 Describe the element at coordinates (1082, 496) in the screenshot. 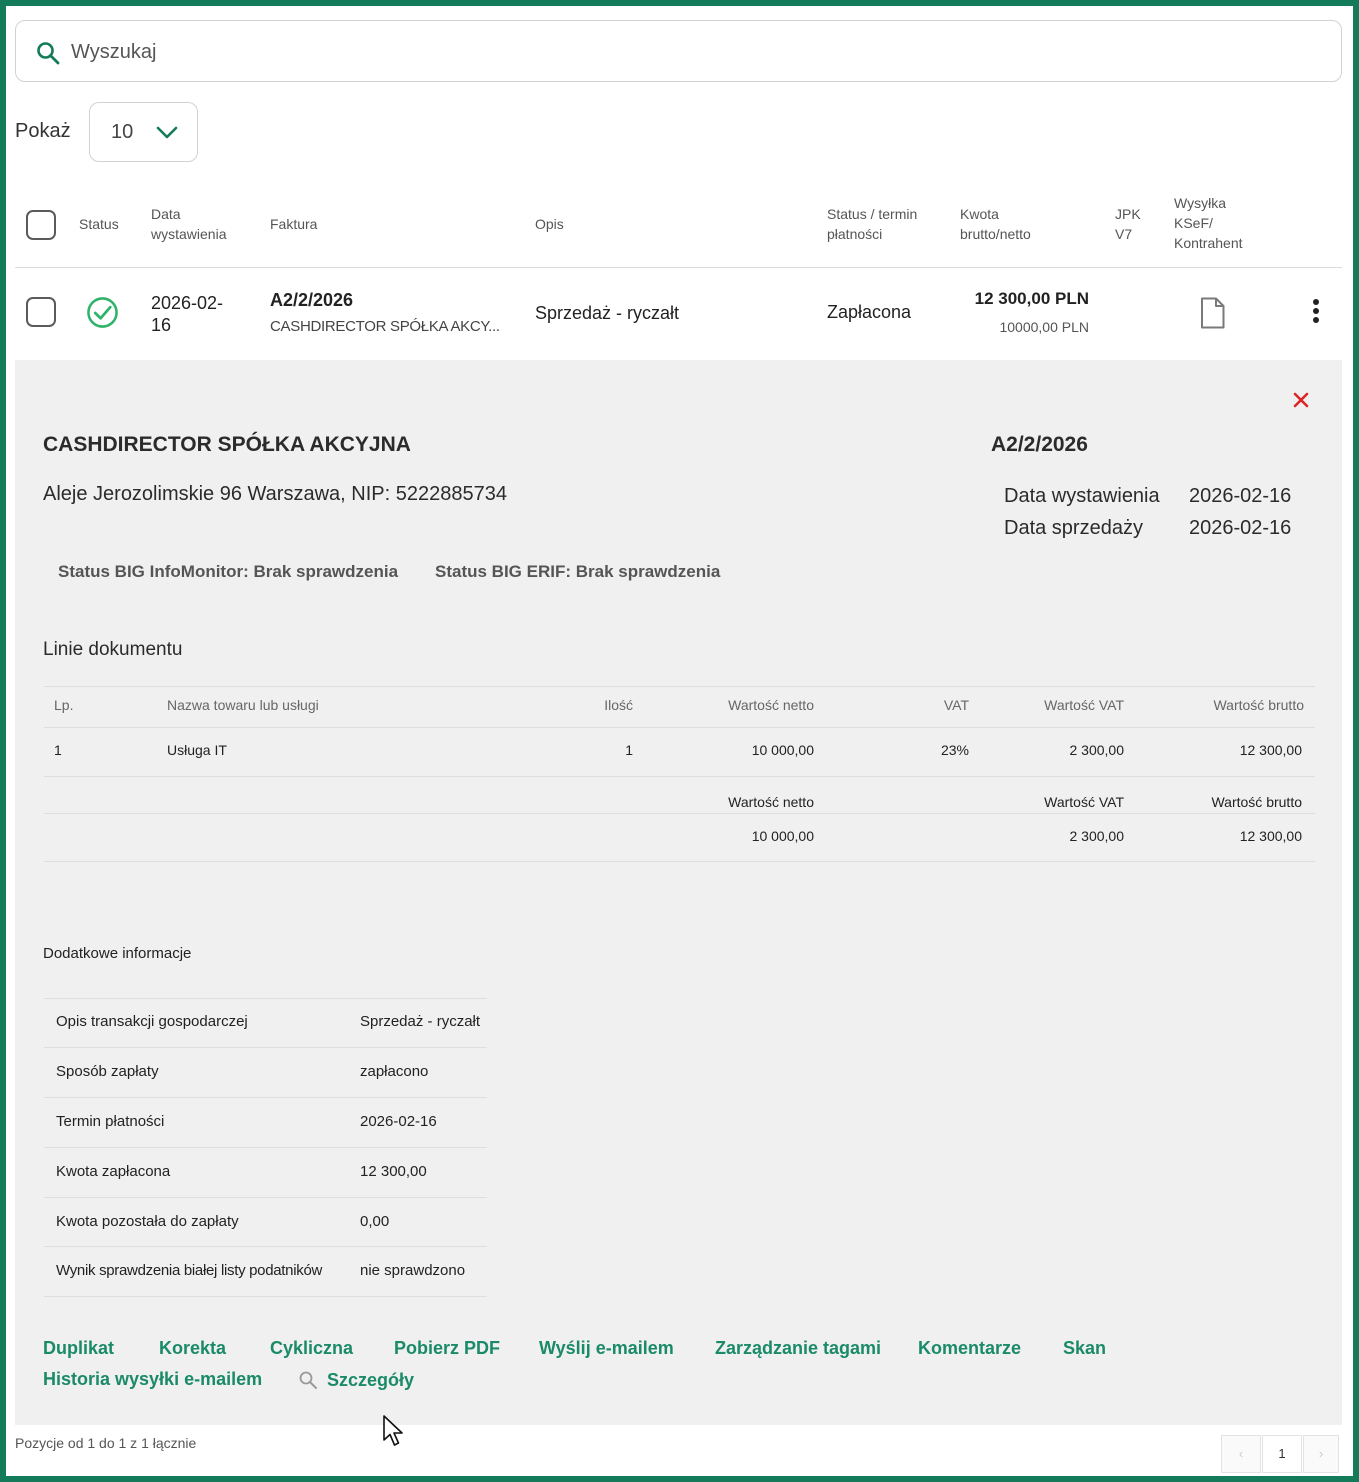

I see `issue-date-label: Data wystawienia` at that location.